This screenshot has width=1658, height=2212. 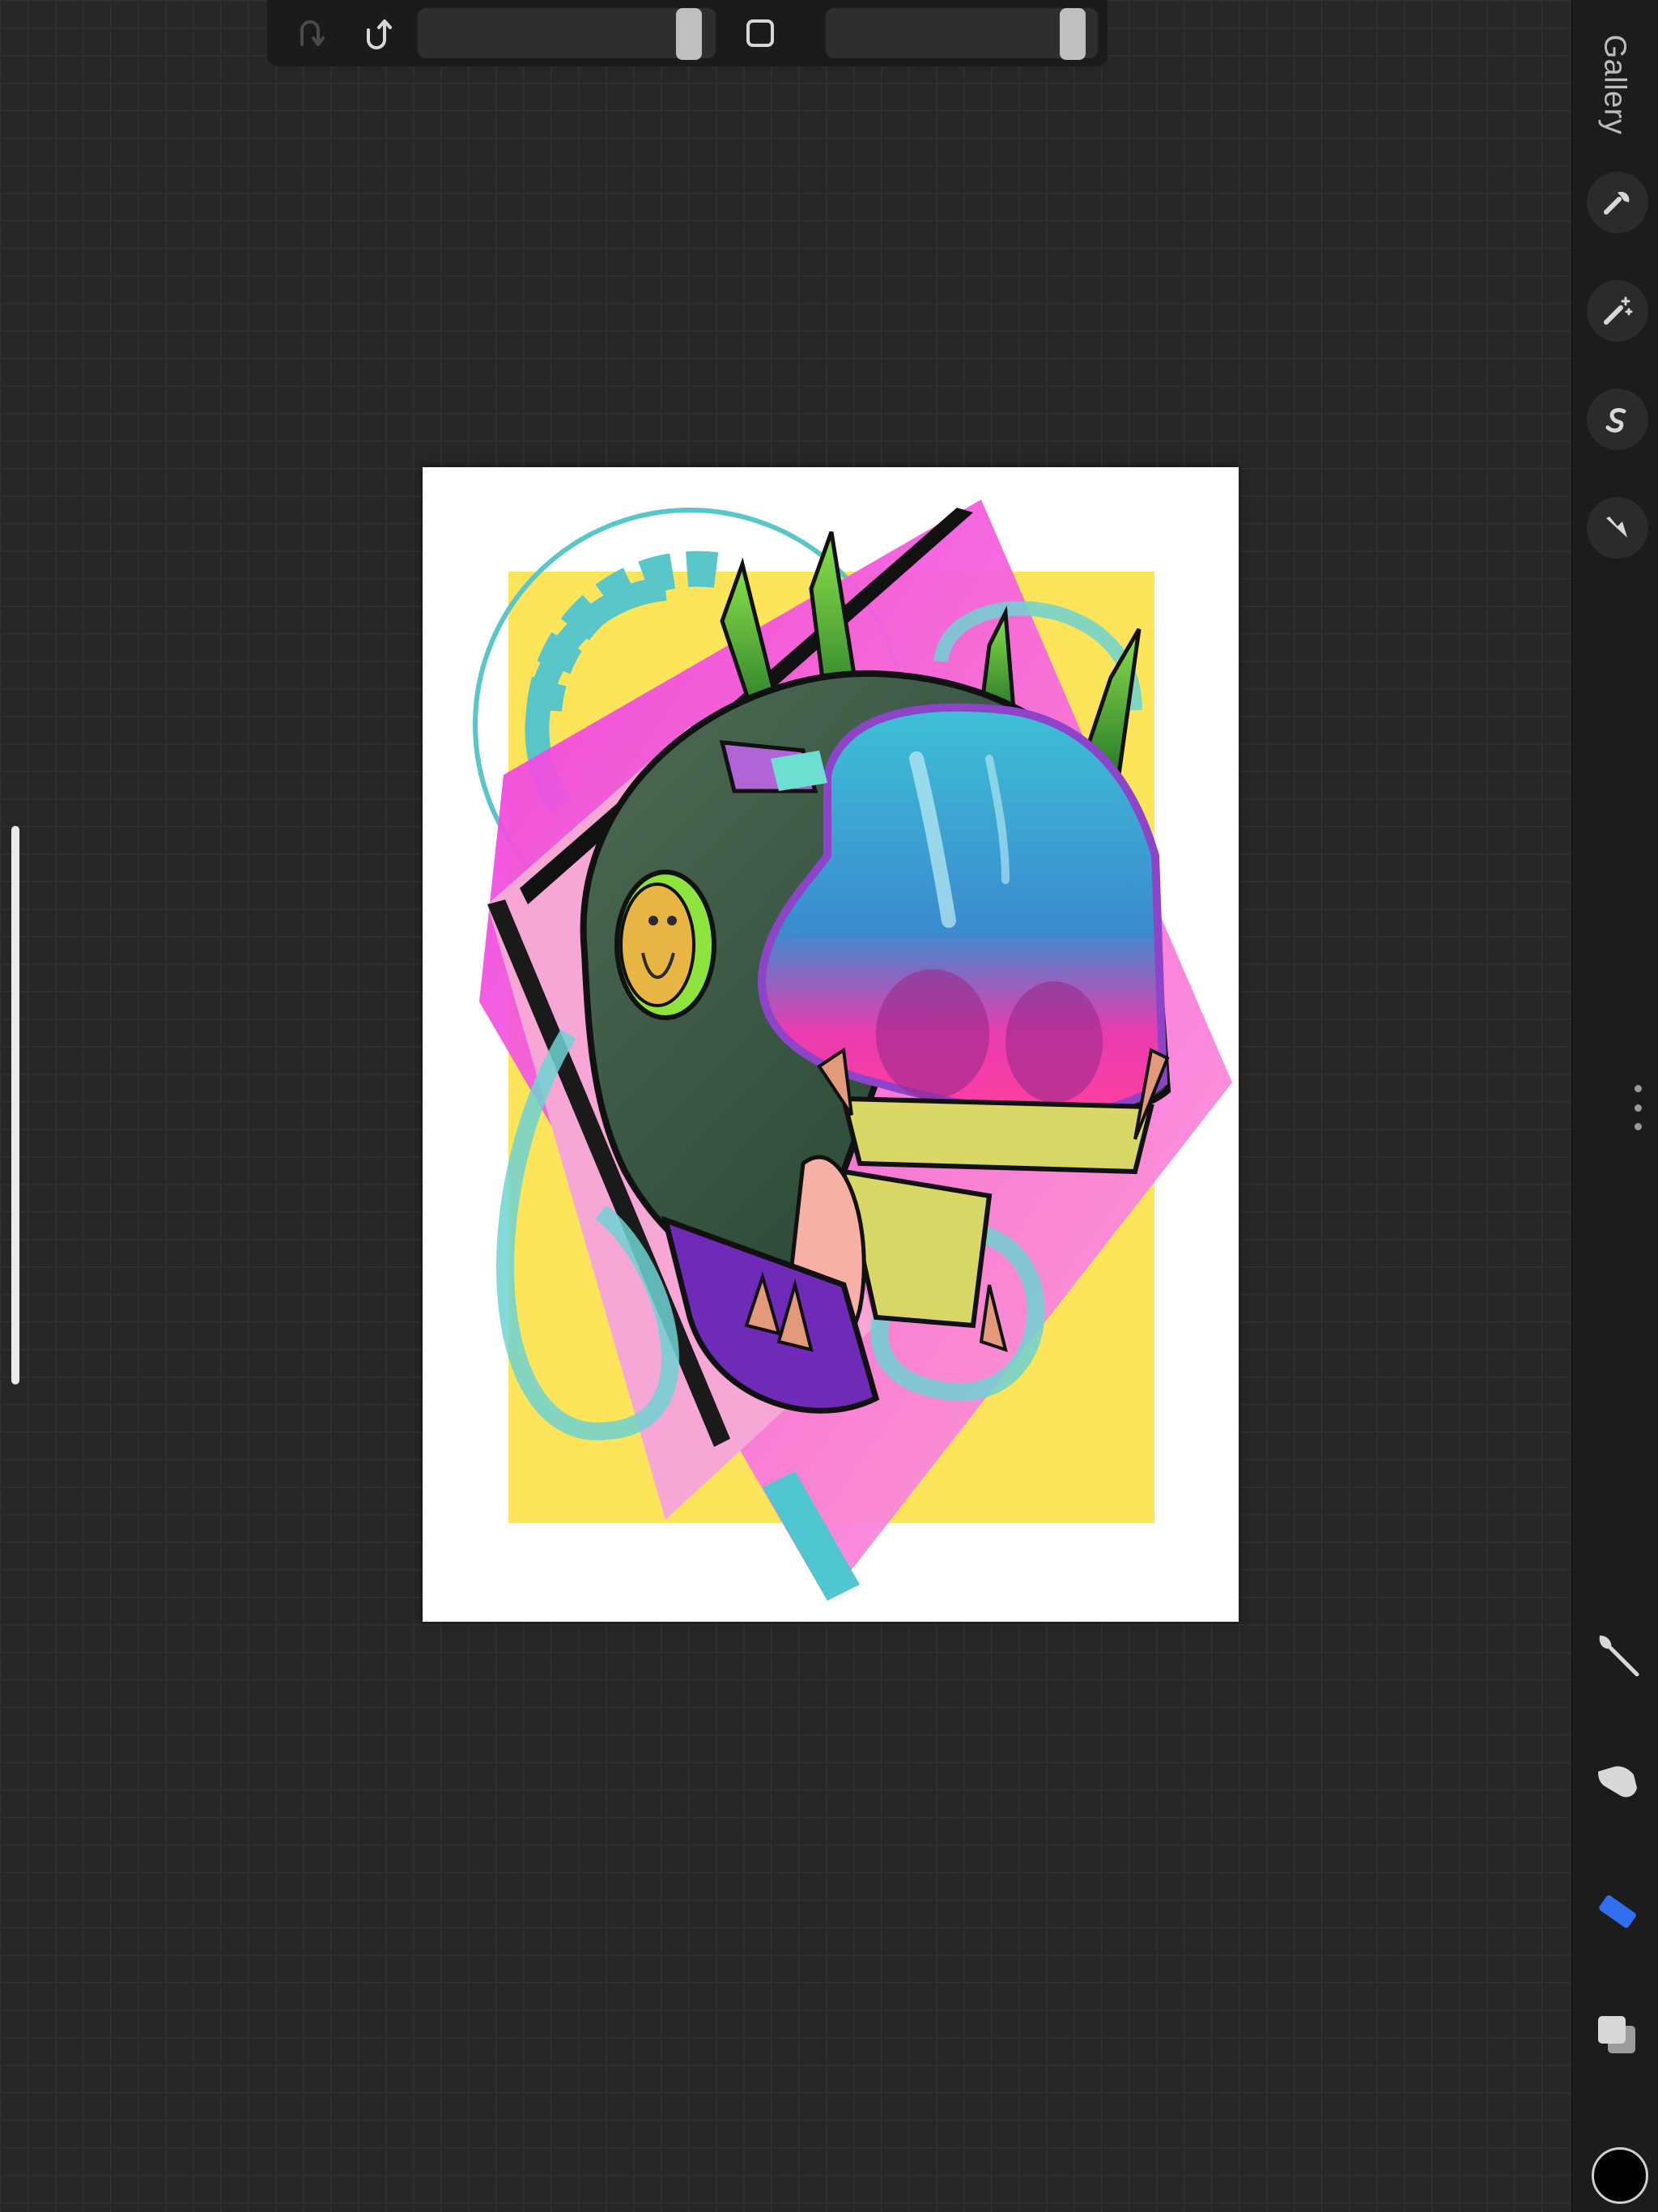 I want to click on selection-s-icon, so click(x=1617, y=420).